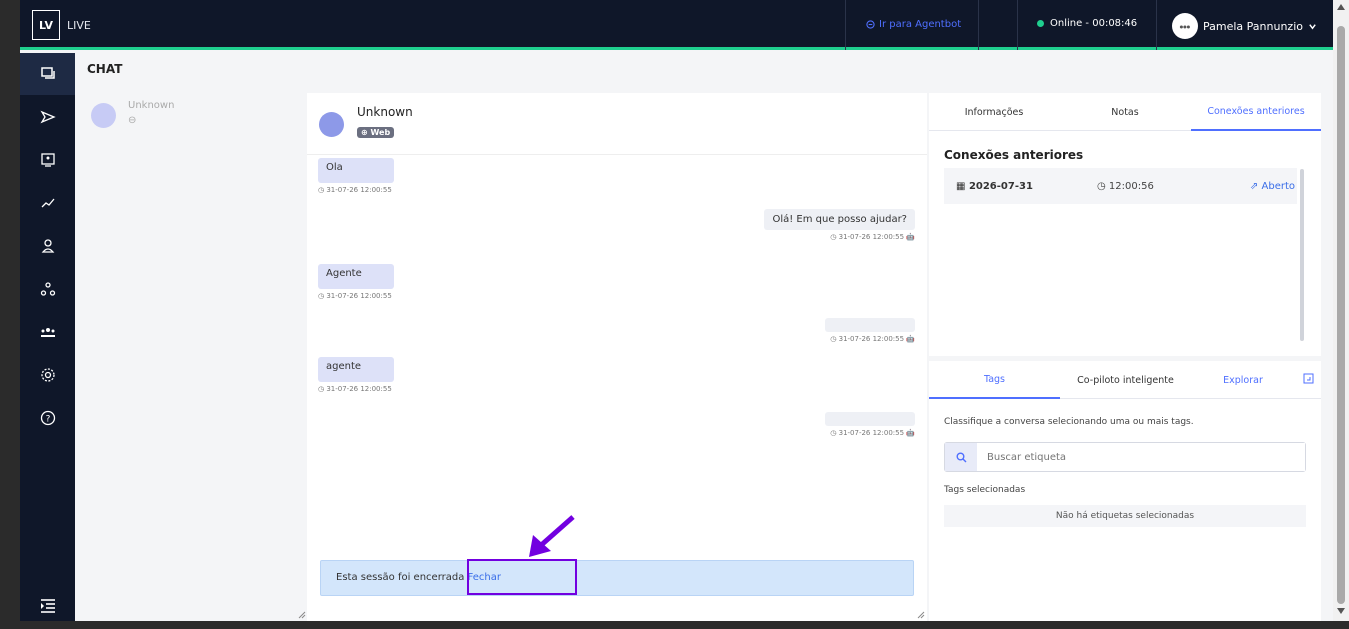 This screenshot has width=1349, height=629. Describe the element at coordinates (994, 380) in the screenshot. I see `tab-tags: Tags` at that location.